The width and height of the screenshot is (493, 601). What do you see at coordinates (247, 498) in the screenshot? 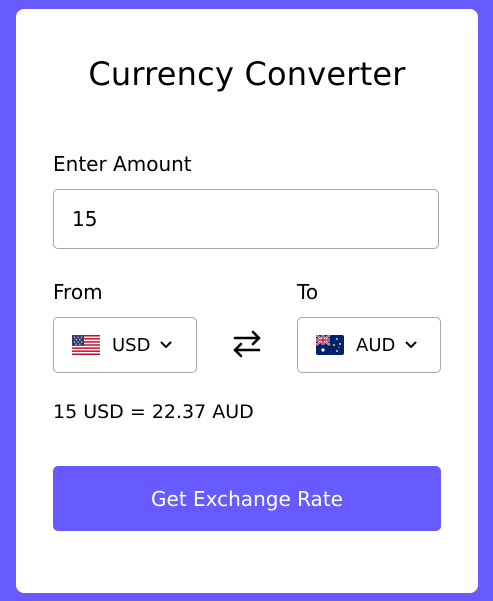
I see `get-exchange-rate-button: Get Exchange Rate` at bounding box center [247, 498].